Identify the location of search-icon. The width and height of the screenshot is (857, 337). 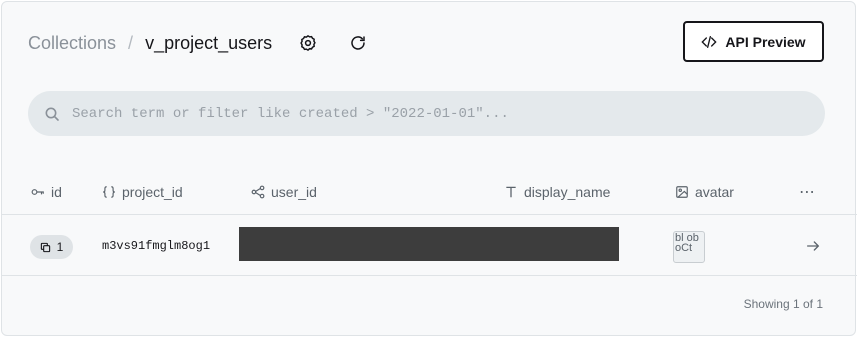
(52, 114).